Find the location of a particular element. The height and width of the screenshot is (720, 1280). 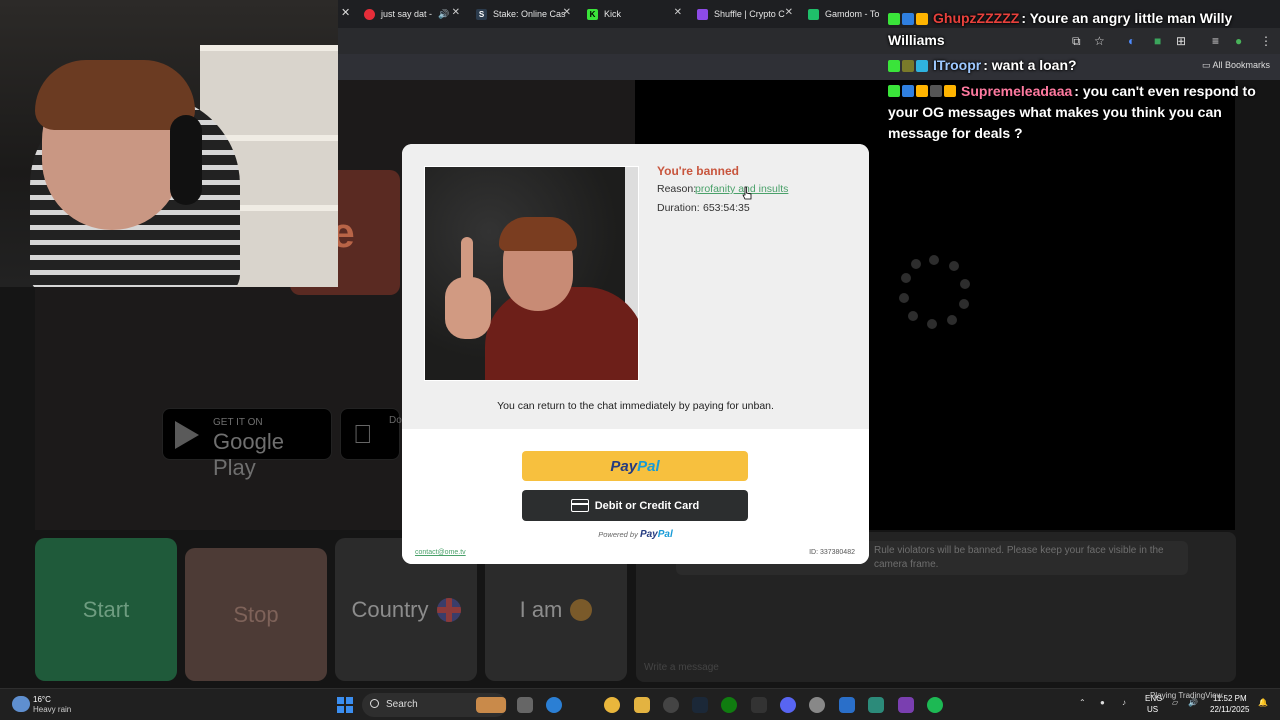

paypal-logo-pay: Pay is located at coordinates (624, 466).